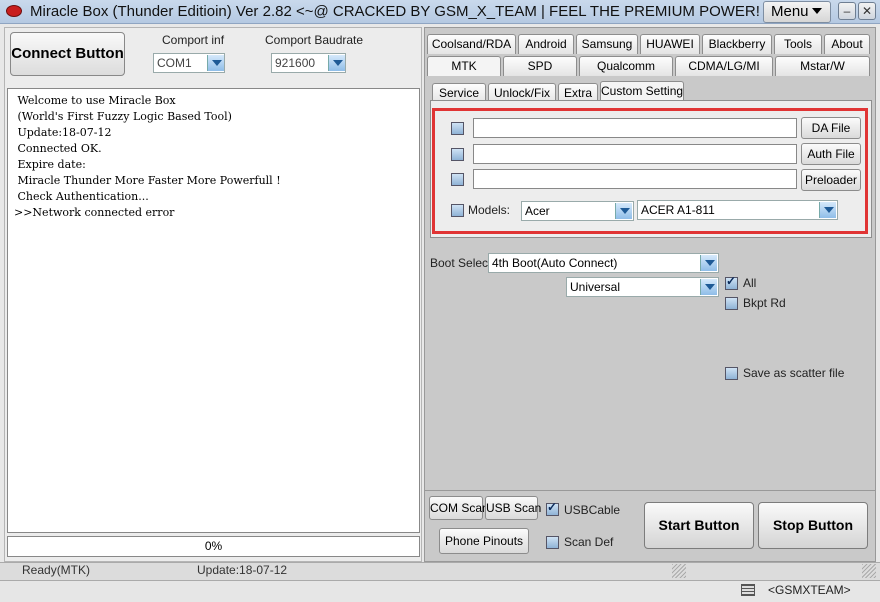  What do you see at coordinates (589, 542) in the screenshot?
I see `scan-def-label: Scan Def` at bounding box center [589, 542].